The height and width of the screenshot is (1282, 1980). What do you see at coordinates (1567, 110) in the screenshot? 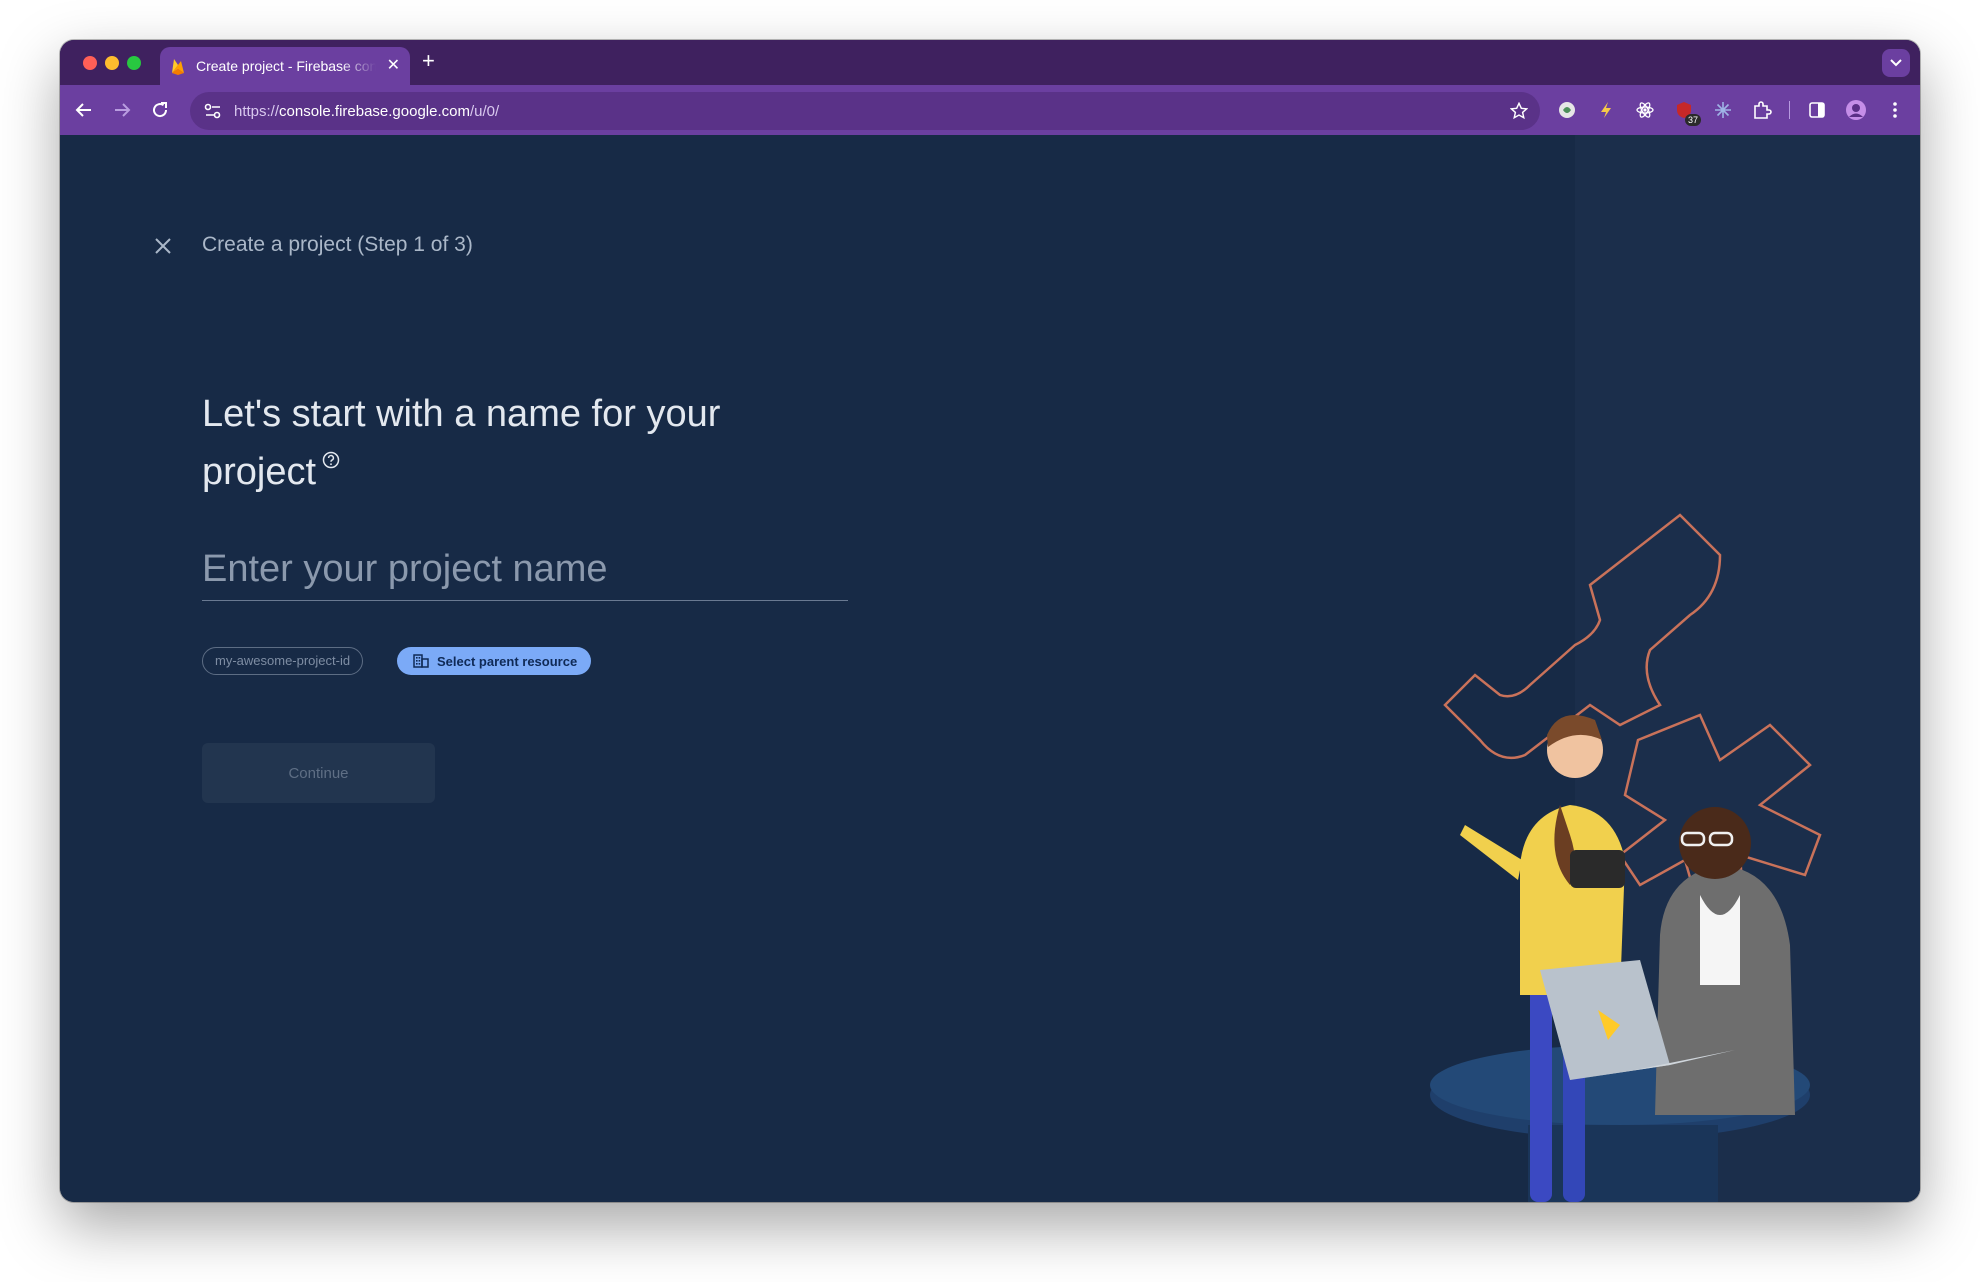
I see `extension-vpn-icon` at bounding box center [1567, 110].